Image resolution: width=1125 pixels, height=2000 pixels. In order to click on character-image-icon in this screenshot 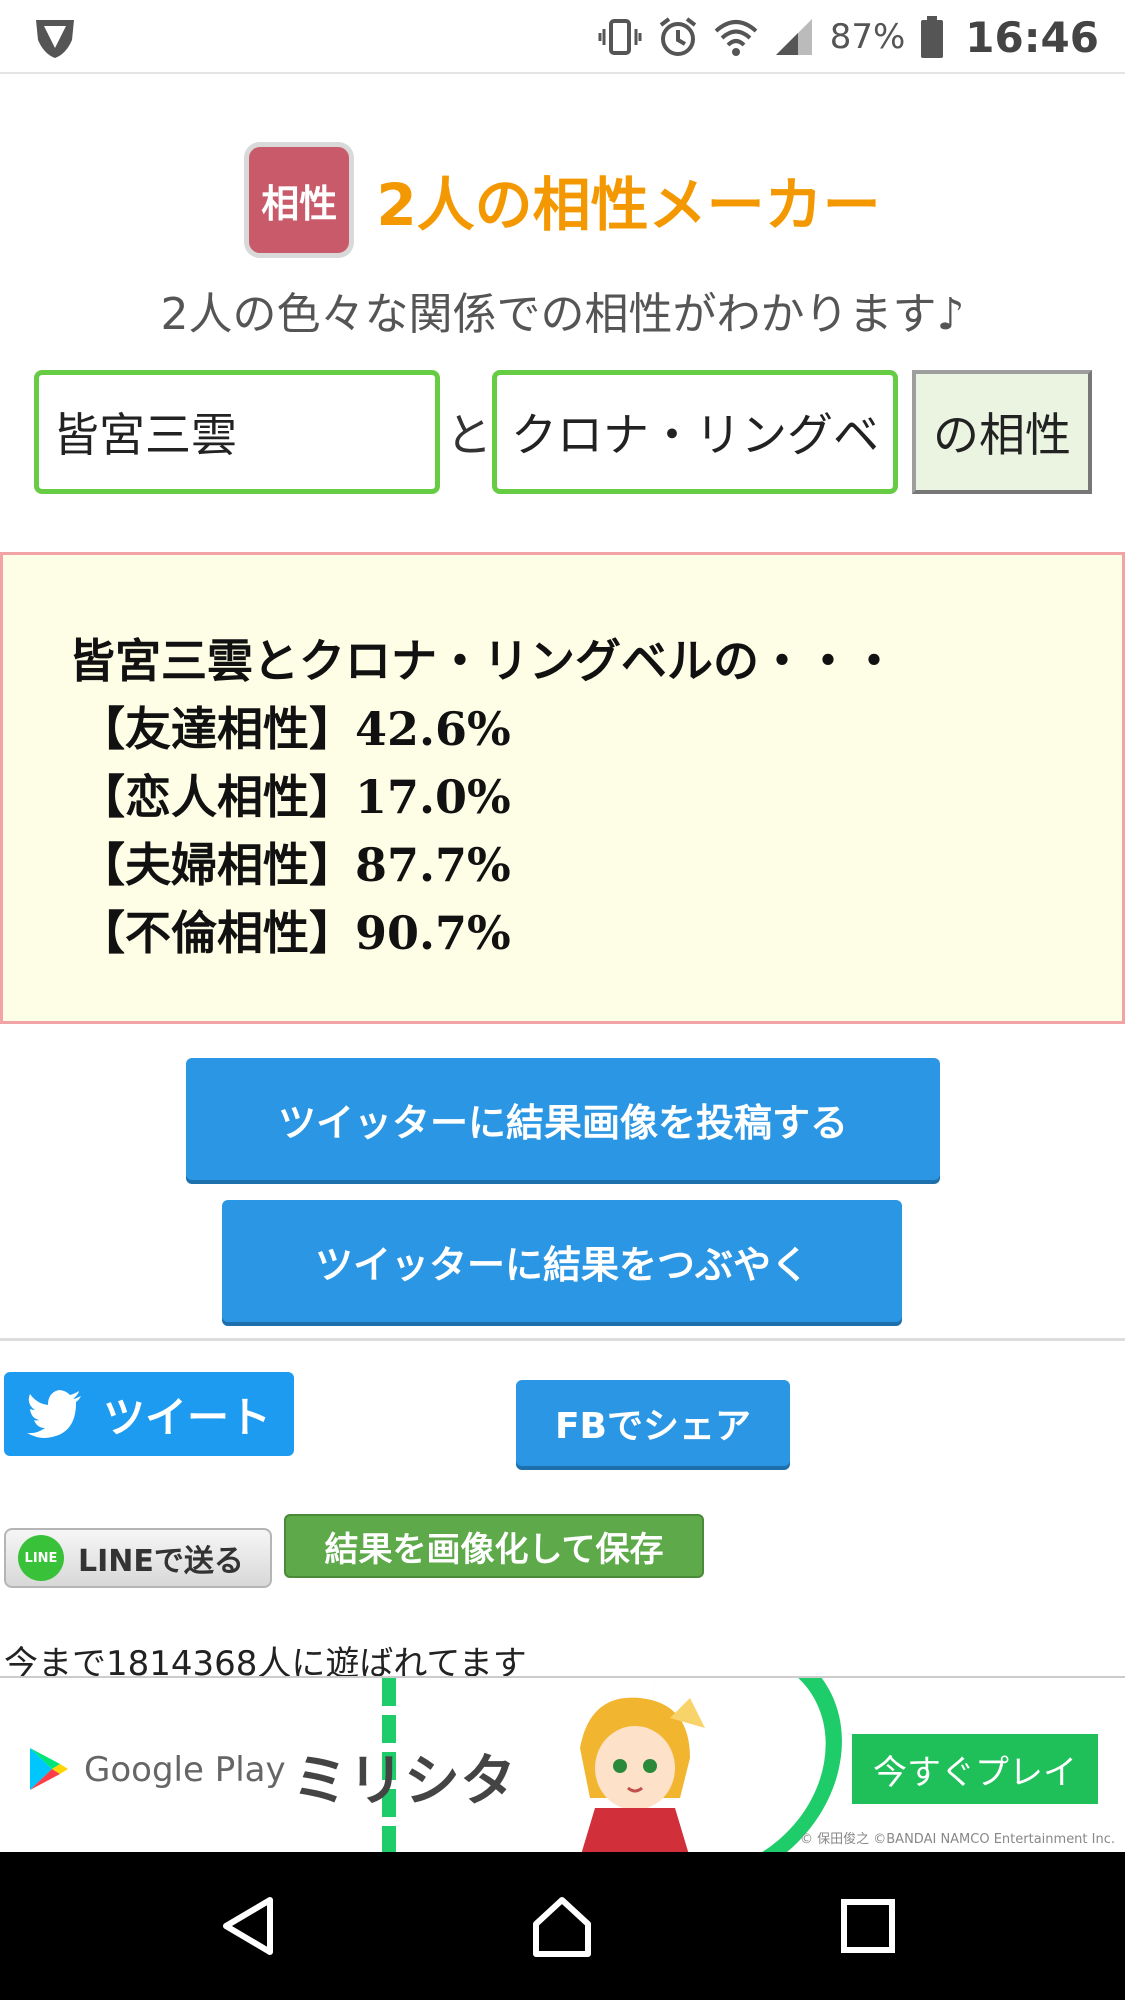, I will do `click(642, 1774)`.